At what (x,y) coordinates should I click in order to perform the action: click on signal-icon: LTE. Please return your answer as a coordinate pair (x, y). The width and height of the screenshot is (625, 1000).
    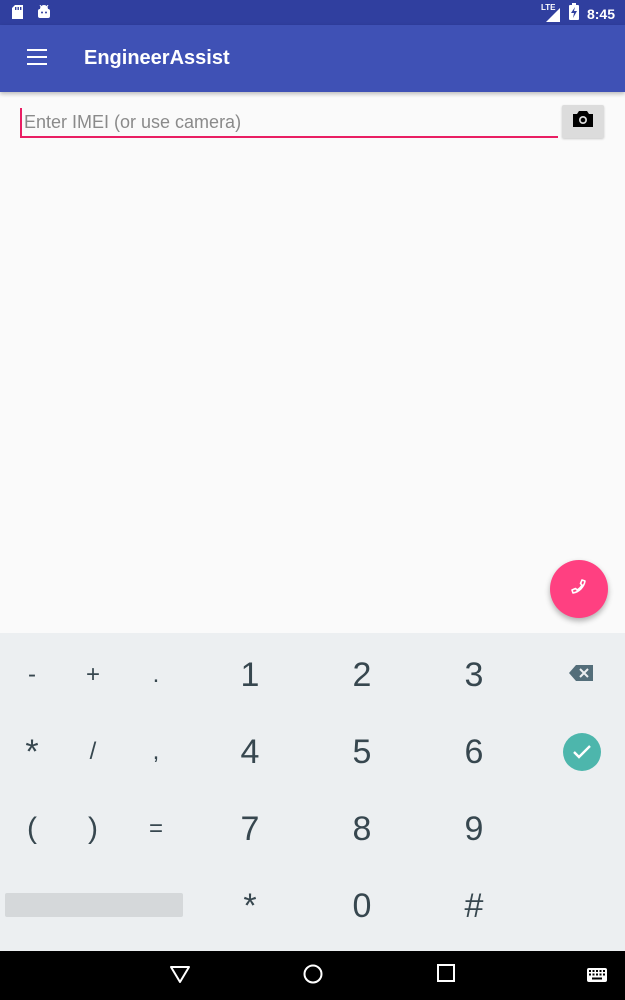
    Looking at the image, I should click on (551, 13).